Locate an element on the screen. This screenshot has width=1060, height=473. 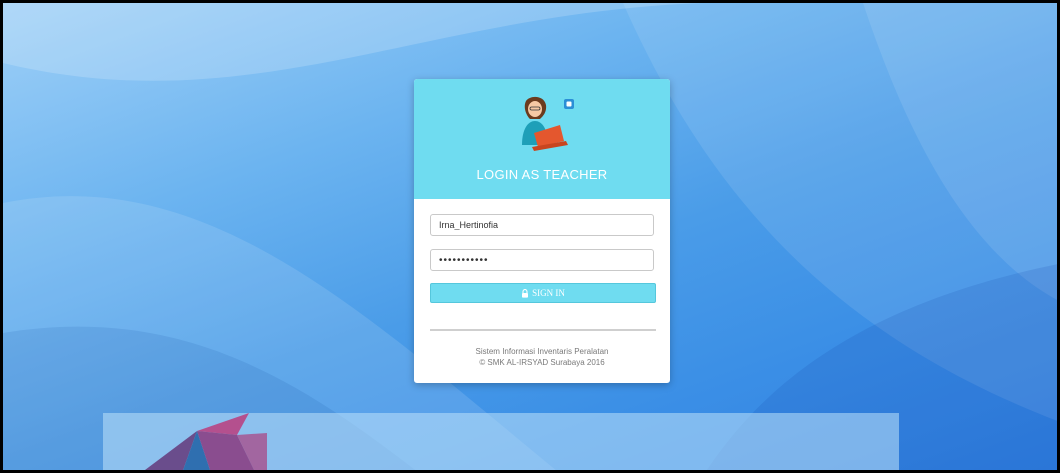
divider is located at coordinates (543, 330).